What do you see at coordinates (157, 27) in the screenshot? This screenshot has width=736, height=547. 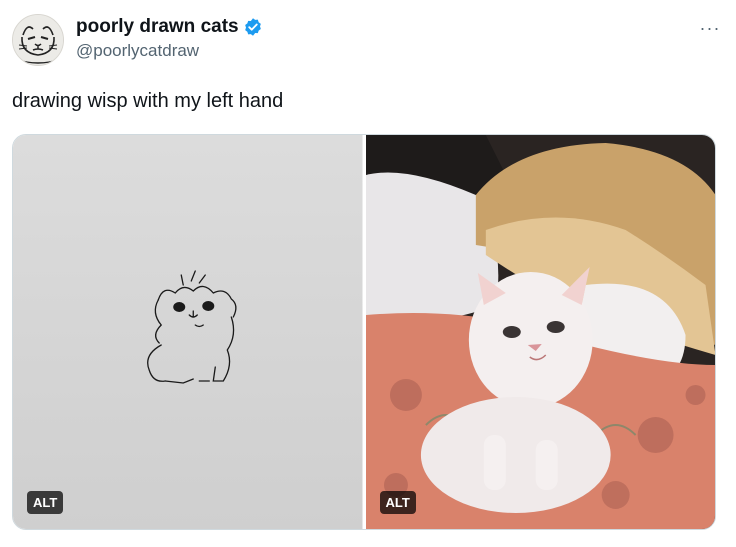 I see `display-name: poorly drawn cats` at bounding box center [157, 27].